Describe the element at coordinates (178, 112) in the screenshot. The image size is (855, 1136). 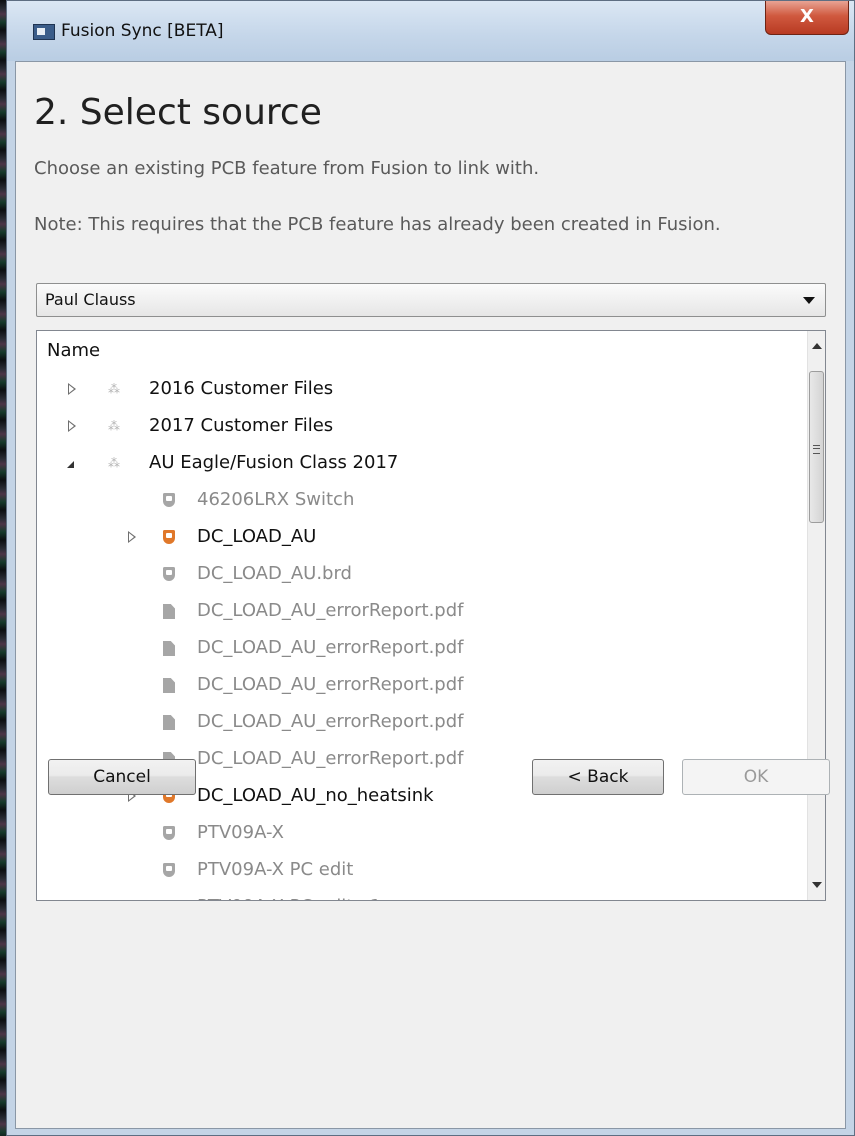
I see `page-title: 2. Select source` at that location.